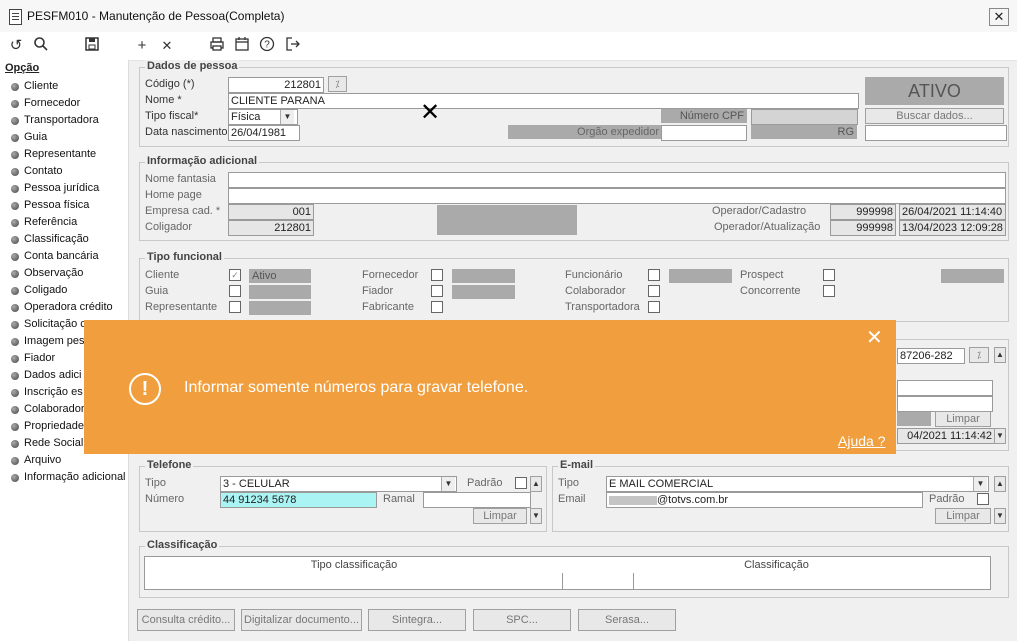 The image size is (1017, 641). What do you see at coordinates (337, 84) in the screenshot?
I see `codigo-lookup-button: ⁒` at bounding box center [337, 84].